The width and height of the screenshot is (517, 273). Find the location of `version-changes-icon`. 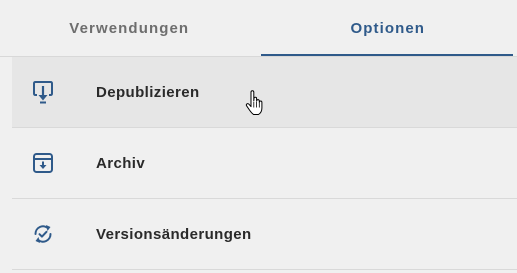

version-changes-icon is located at coordinates (43, 234).